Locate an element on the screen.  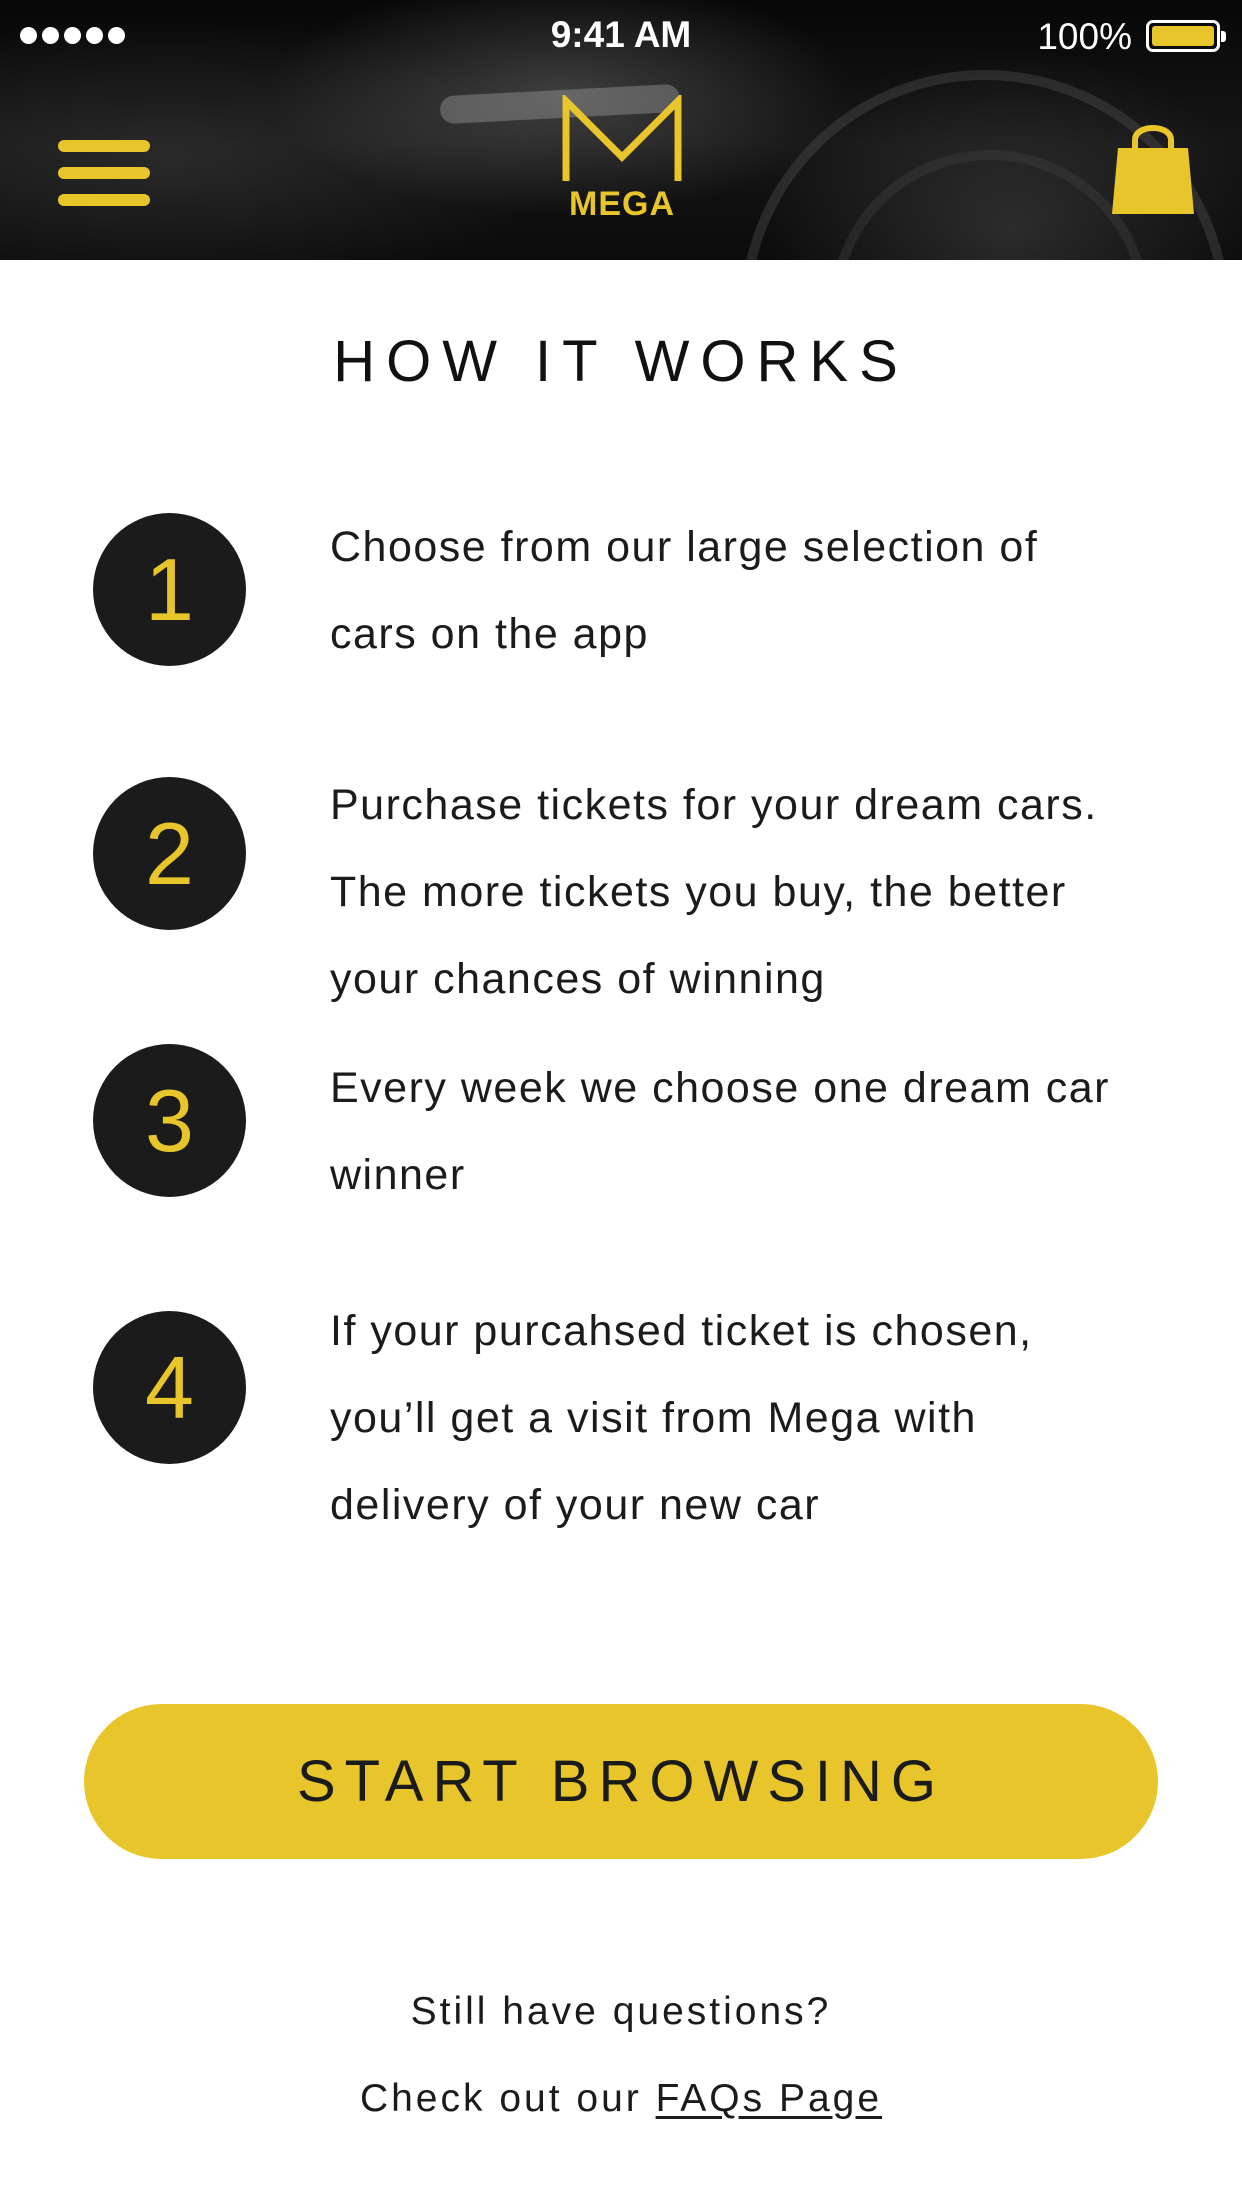
faq-prompt-text: Check out our is located at coordinates (507, 2098).